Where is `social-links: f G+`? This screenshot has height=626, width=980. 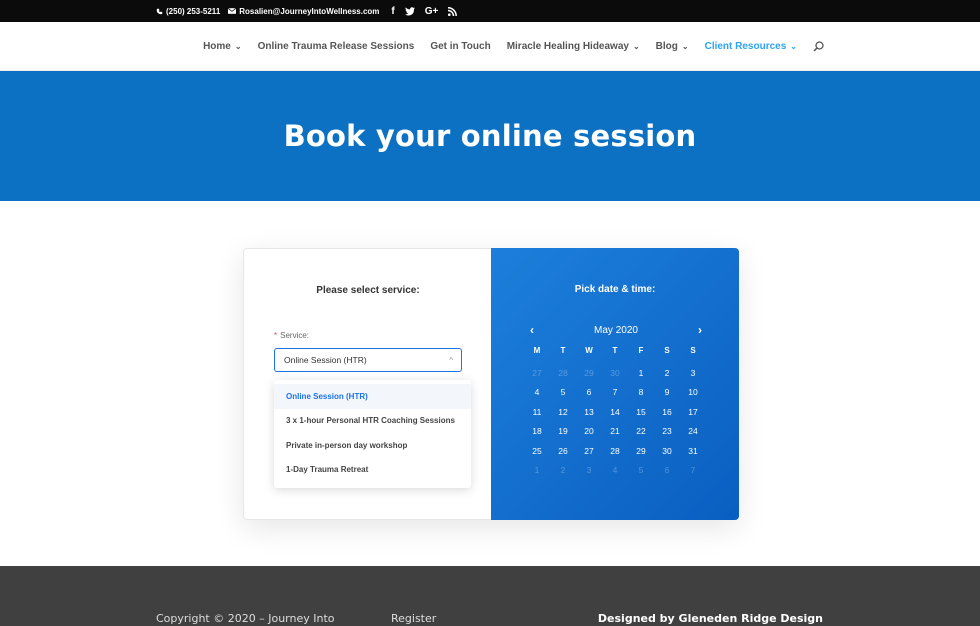 social-links: f G+ is located at coordinates (424, 11).